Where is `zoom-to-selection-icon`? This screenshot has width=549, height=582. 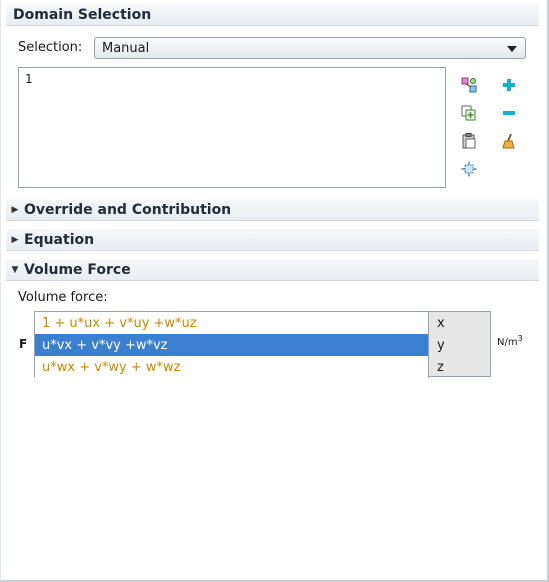
zoom-to-selection-icon is located at coordinates (469, 169).